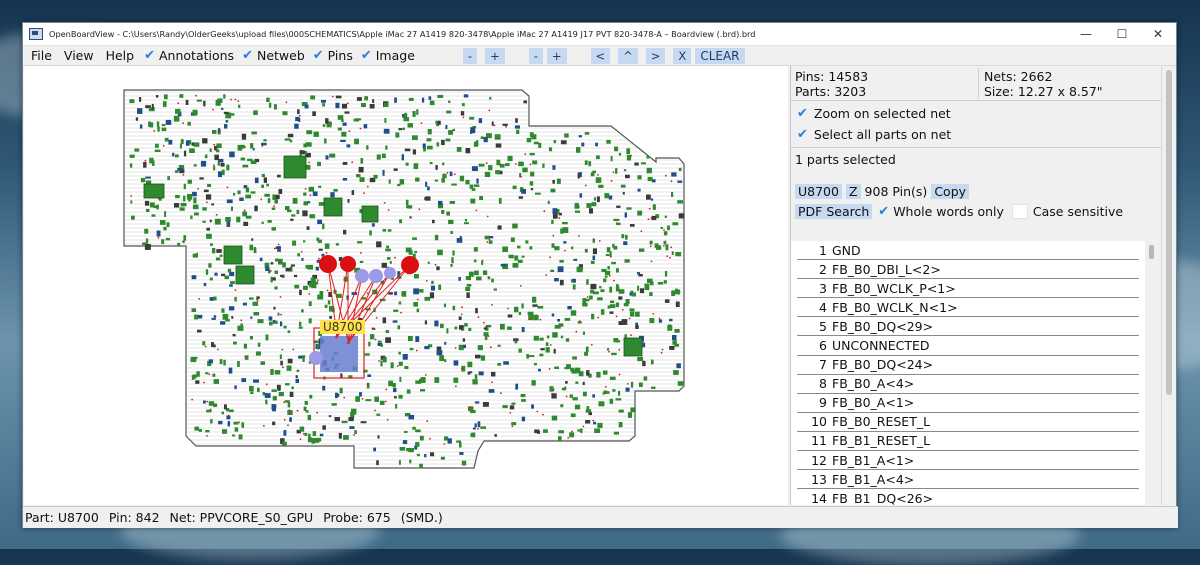 This screenshot has width=1200, height=565. I want to click on net-list-item: 2 FB_B0_DBI_L<2>, so click(968, 270).